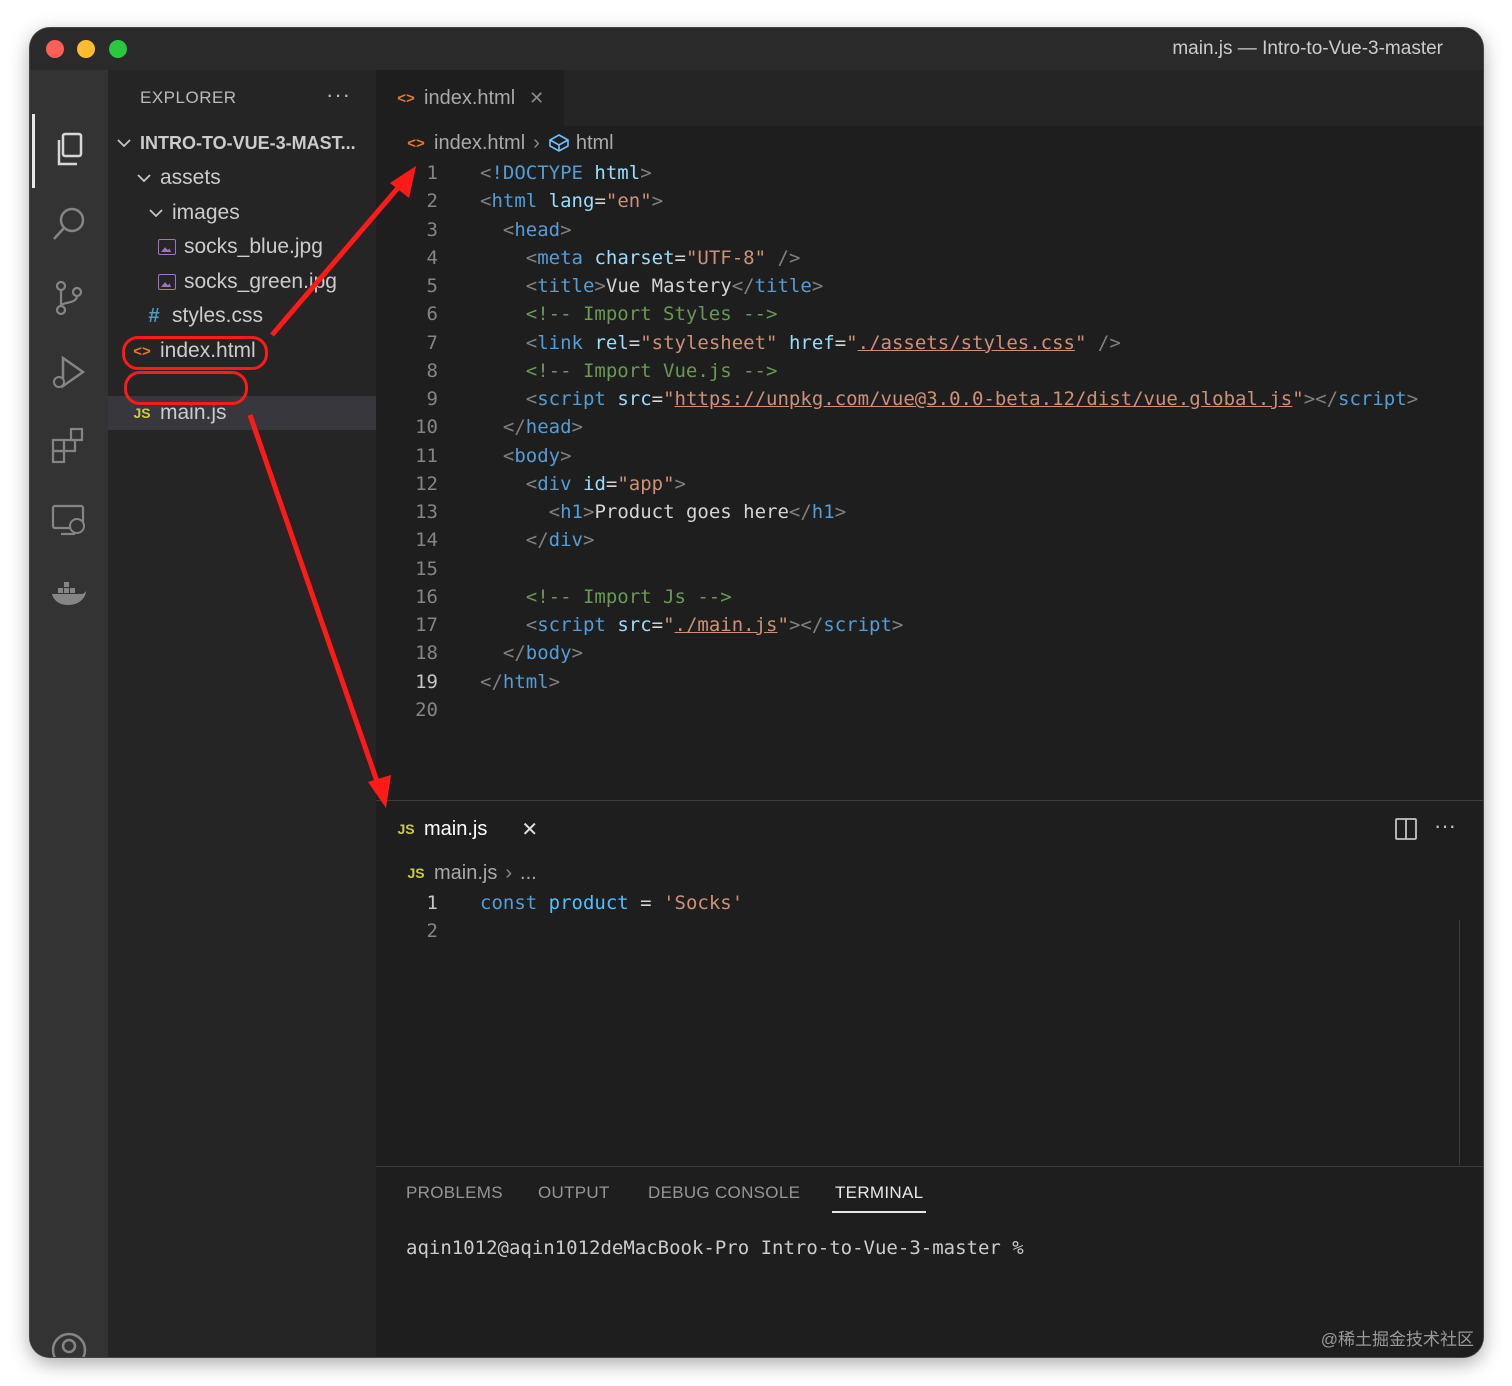 This screenshot has width=1512, height=1386. What do you see at coordinates (1397, 1339) in the screenshot?
I see `watermark: @稀土掘金技术社区` at bounding box center [1397, 1339].